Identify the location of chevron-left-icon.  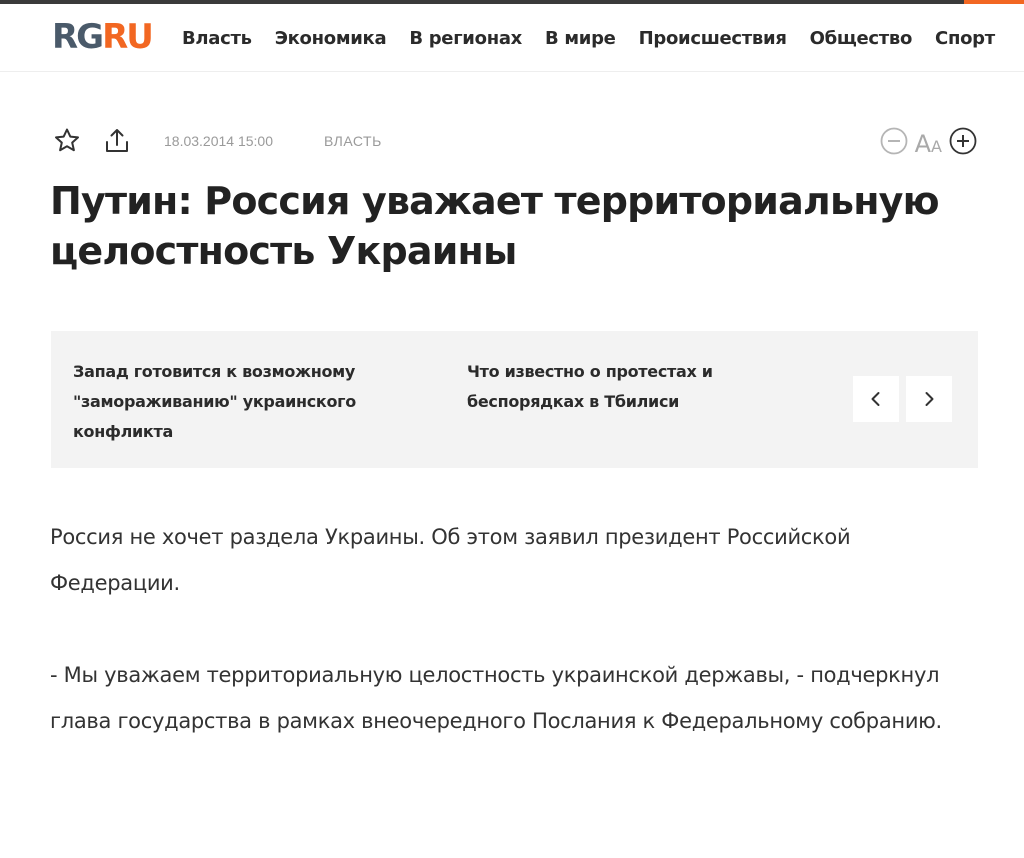
(875, 399).